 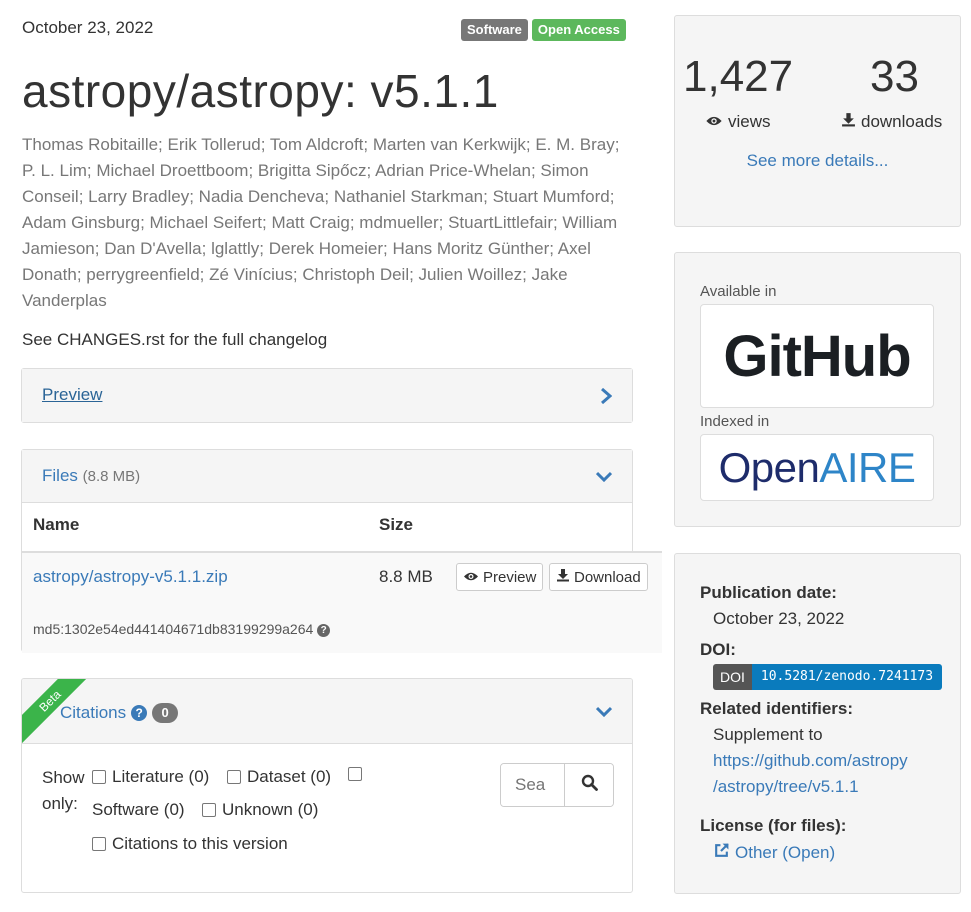 I want to click on publication-date-value: October 23, 2022, so click(x=779, y=618).